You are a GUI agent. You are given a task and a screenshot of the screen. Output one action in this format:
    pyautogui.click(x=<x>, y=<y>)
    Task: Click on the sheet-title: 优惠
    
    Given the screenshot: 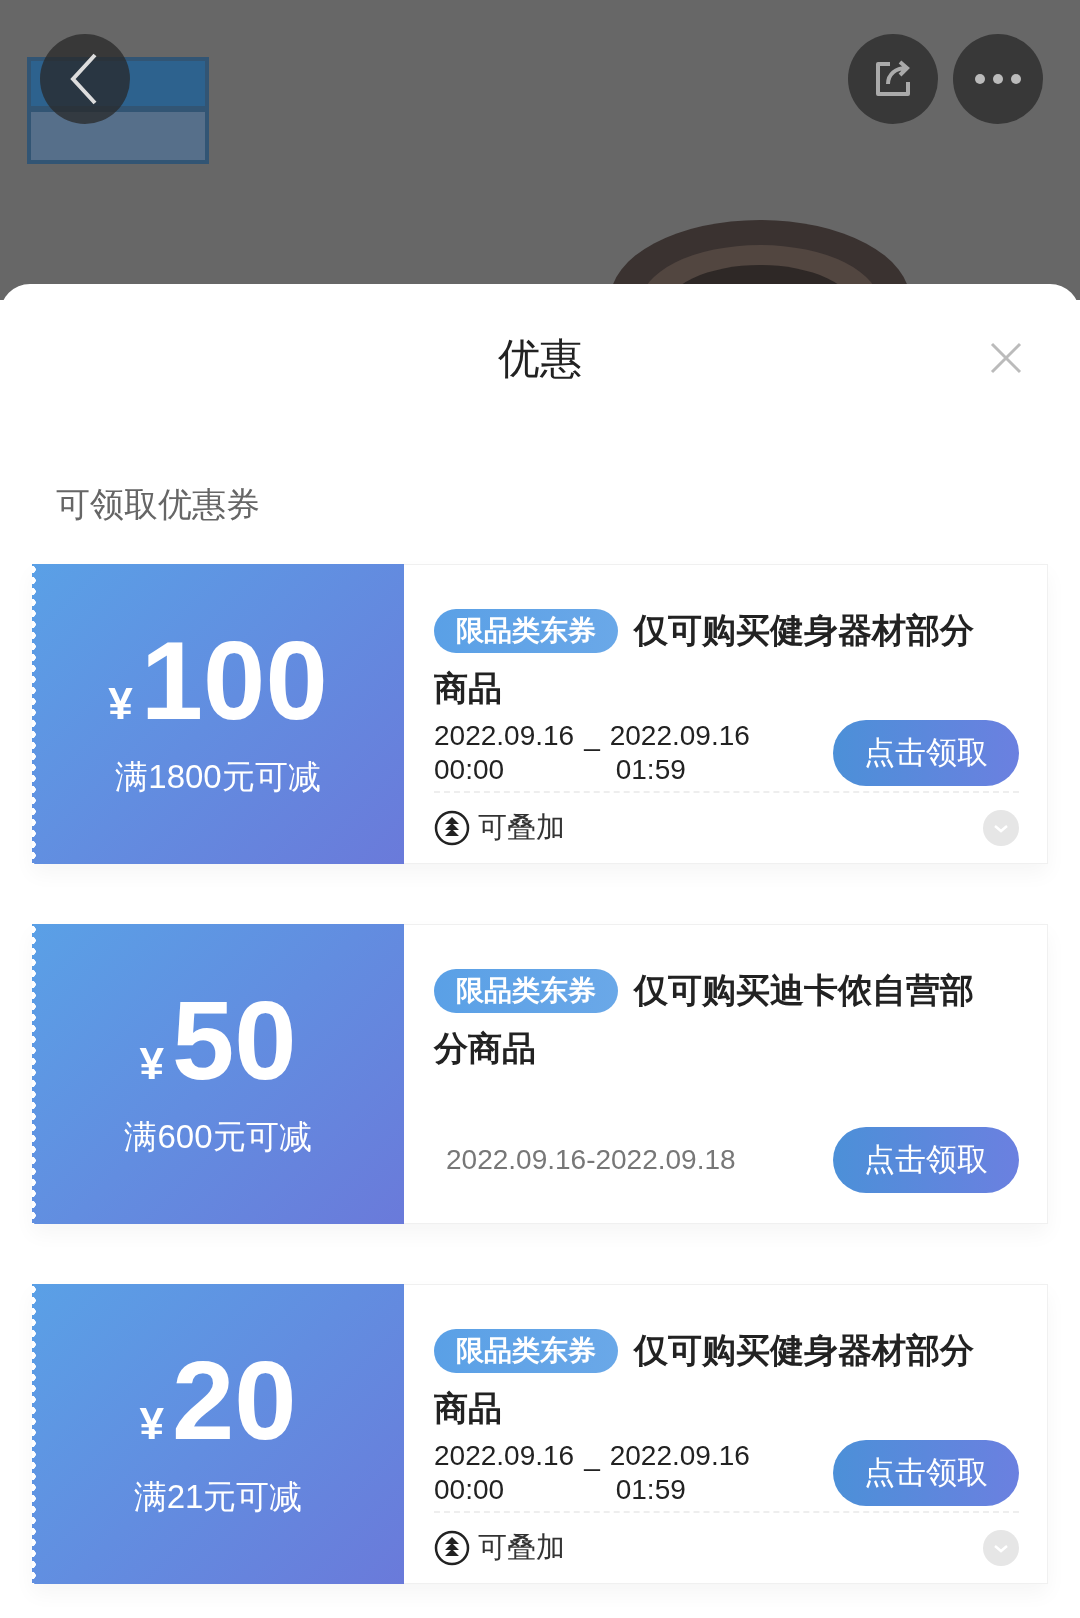 What is the action you would take?
    pyautogui.click(x=540, y=359)
    